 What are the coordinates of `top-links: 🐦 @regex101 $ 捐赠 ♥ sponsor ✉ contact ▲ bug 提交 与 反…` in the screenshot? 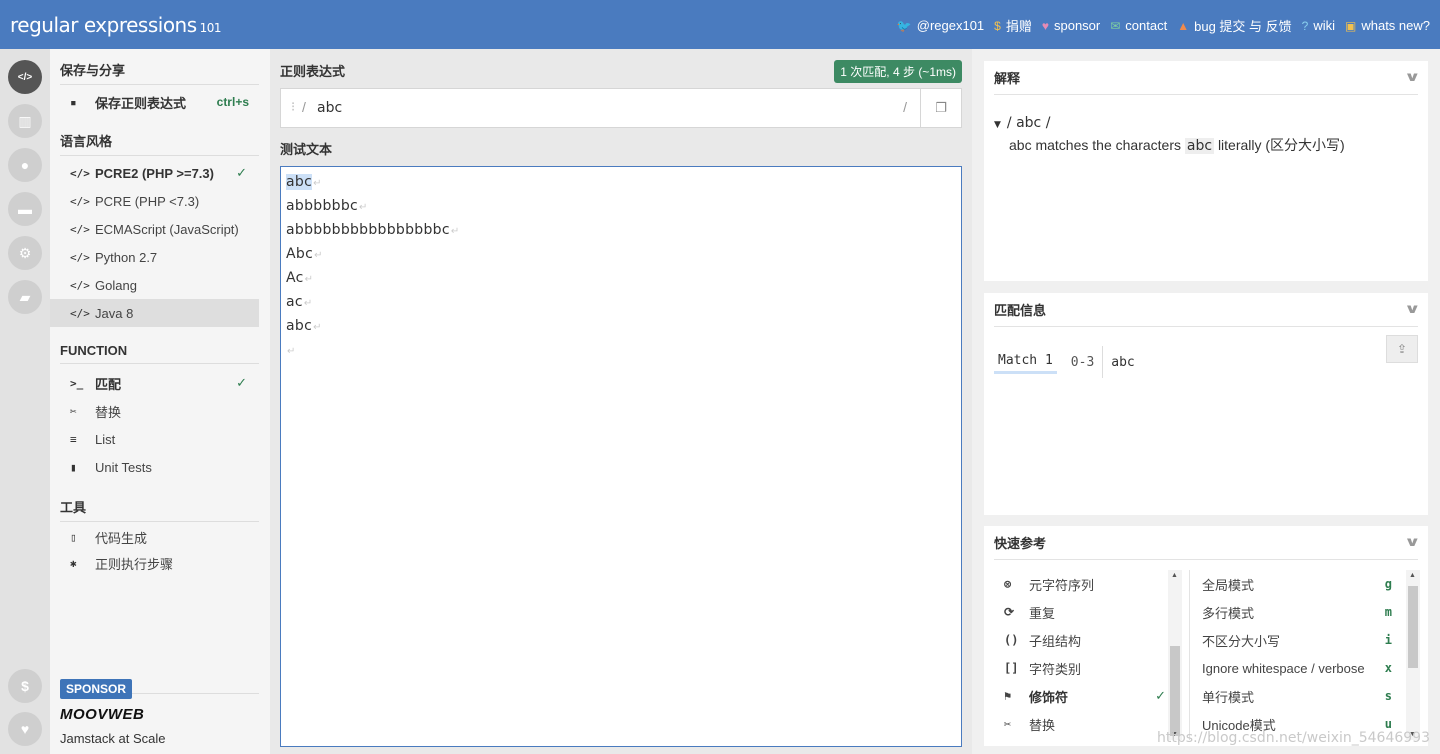 It's located at (1163, 25).